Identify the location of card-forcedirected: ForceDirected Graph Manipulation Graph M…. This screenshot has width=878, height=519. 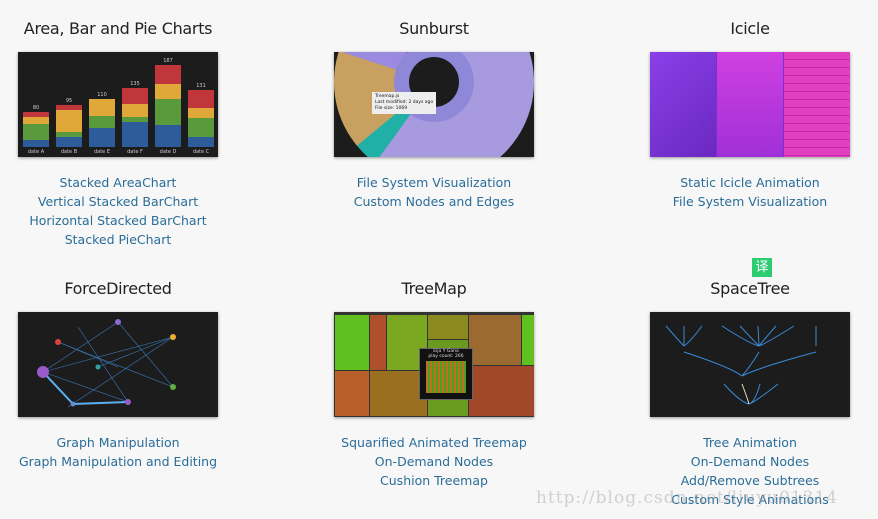
(124, 374).